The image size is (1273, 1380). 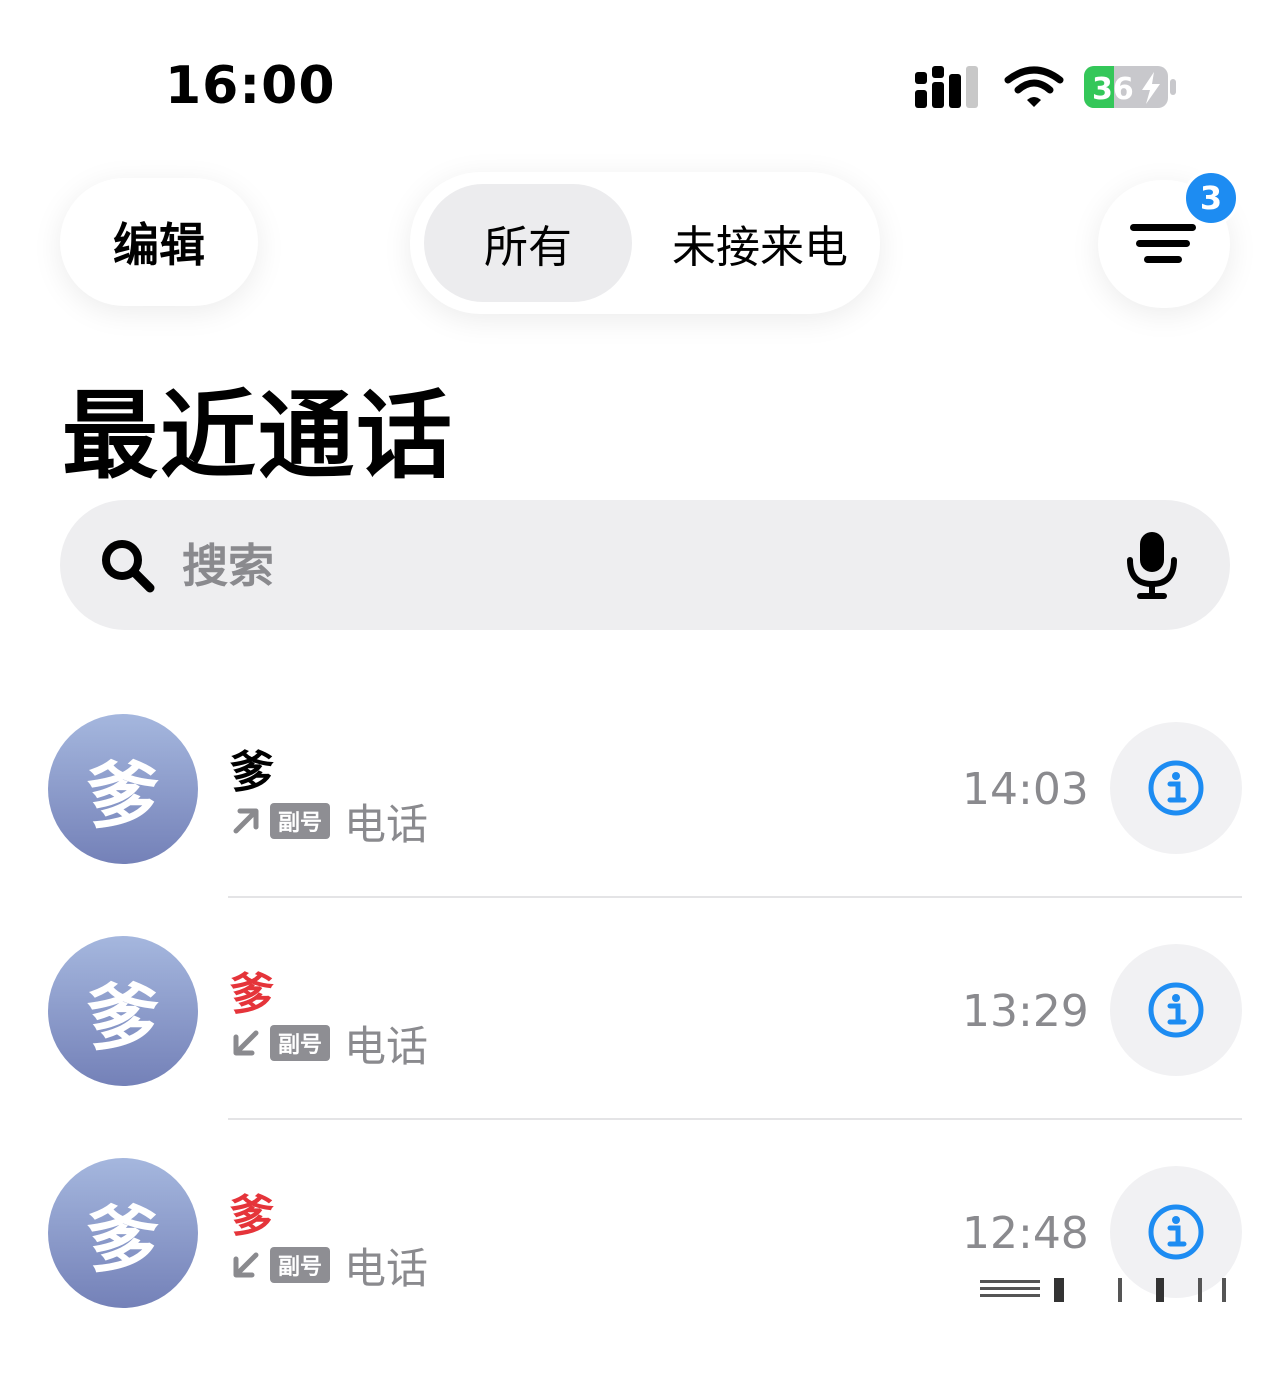 I want to click on battery-icon: 36, so click(x=1130, y=87).